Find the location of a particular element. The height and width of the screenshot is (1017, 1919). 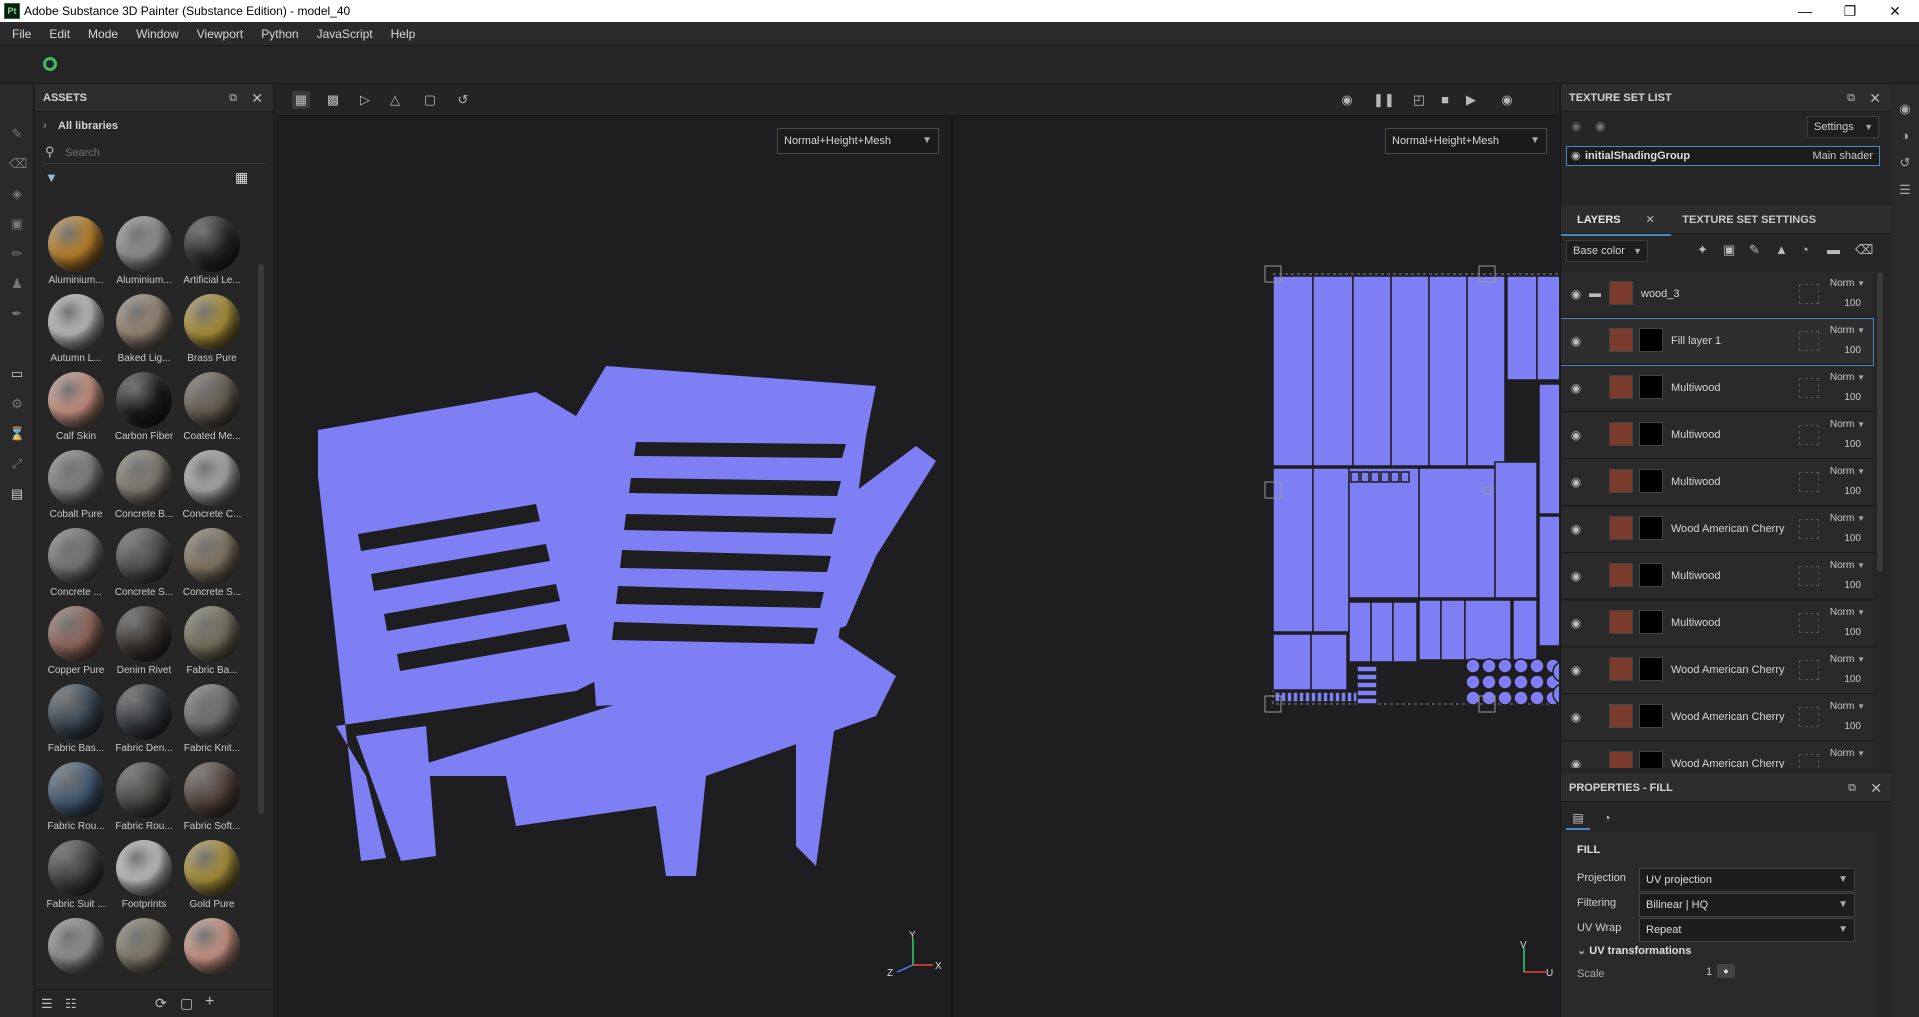

minimize-button: — is located at coordinates (1805, 11).